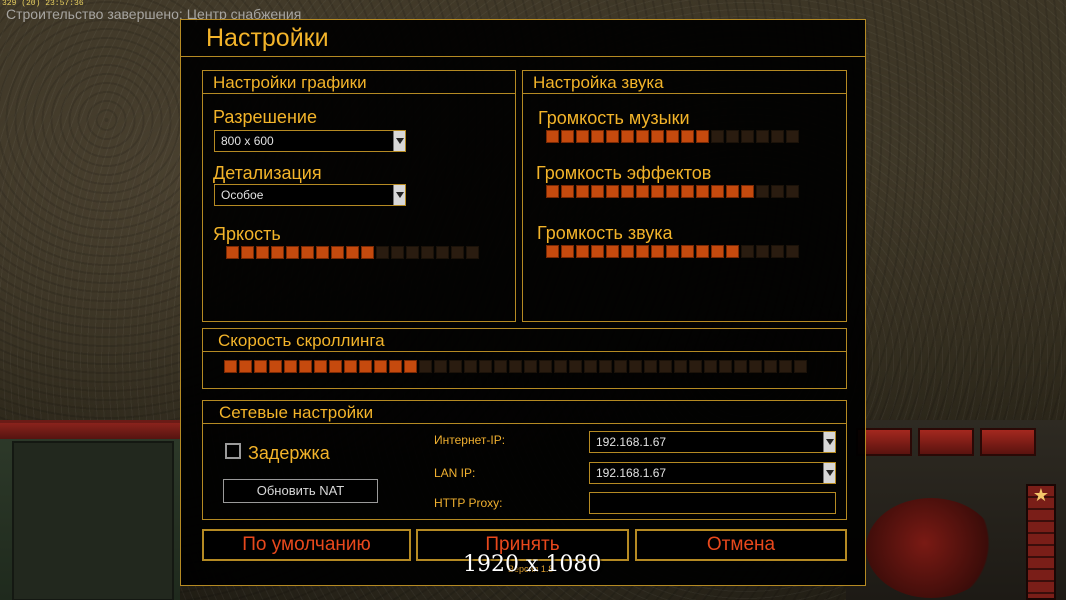  Describe the element at coordinates (93, 520) in the screenshot. I see `minimap` at that location.